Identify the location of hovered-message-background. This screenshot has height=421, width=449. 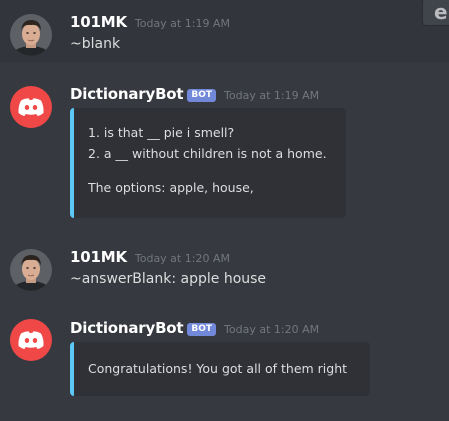
(224, 31).